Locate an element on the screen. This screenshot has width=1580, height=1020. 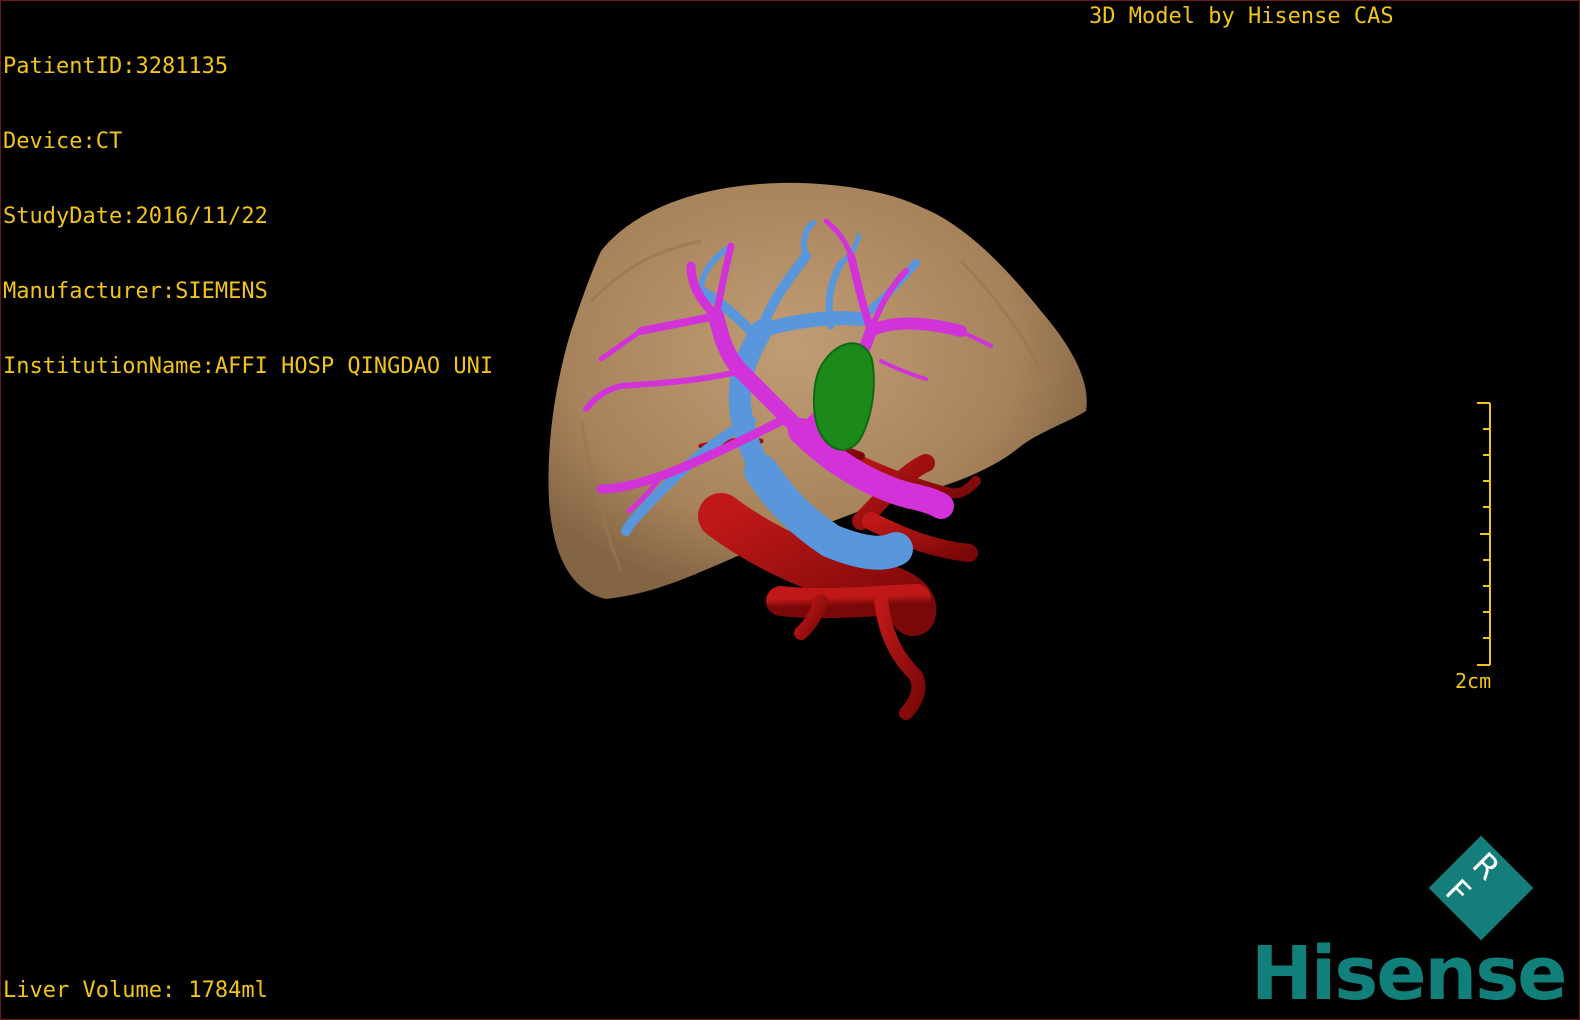
liver-volume: Liver Volume: 1784ml is located at coordinates (135, 990).